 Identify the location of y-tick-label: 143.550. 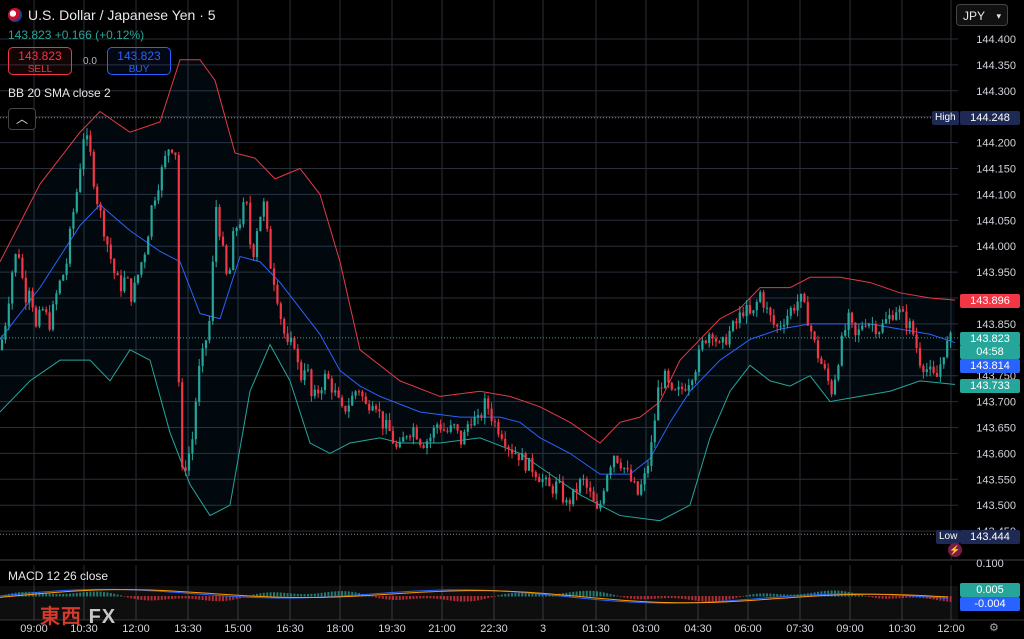
(996, 480).